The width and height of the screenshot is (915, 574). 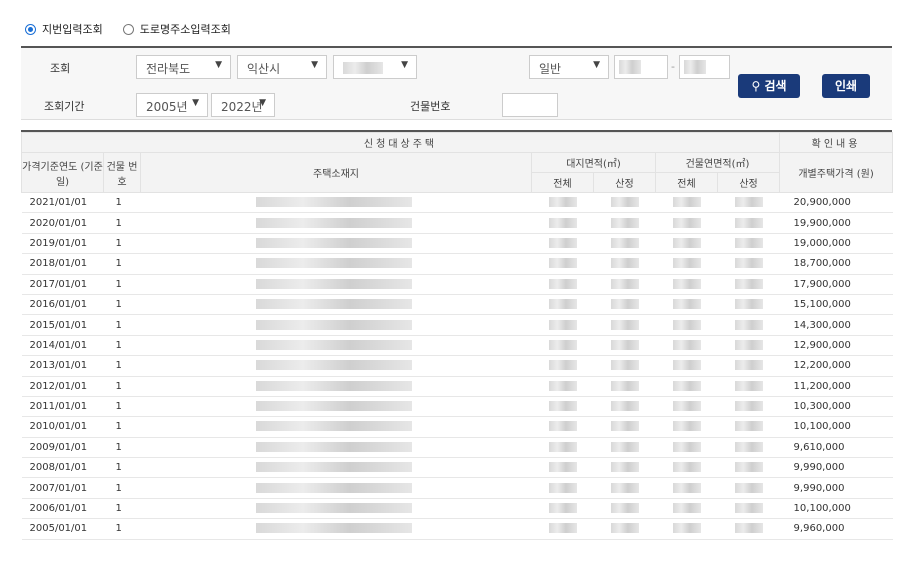 What do you see at coordinates (569, 67) in the screenshot?
I see `land-type-select: 일반 ▼` at bounding box center [569, 67].